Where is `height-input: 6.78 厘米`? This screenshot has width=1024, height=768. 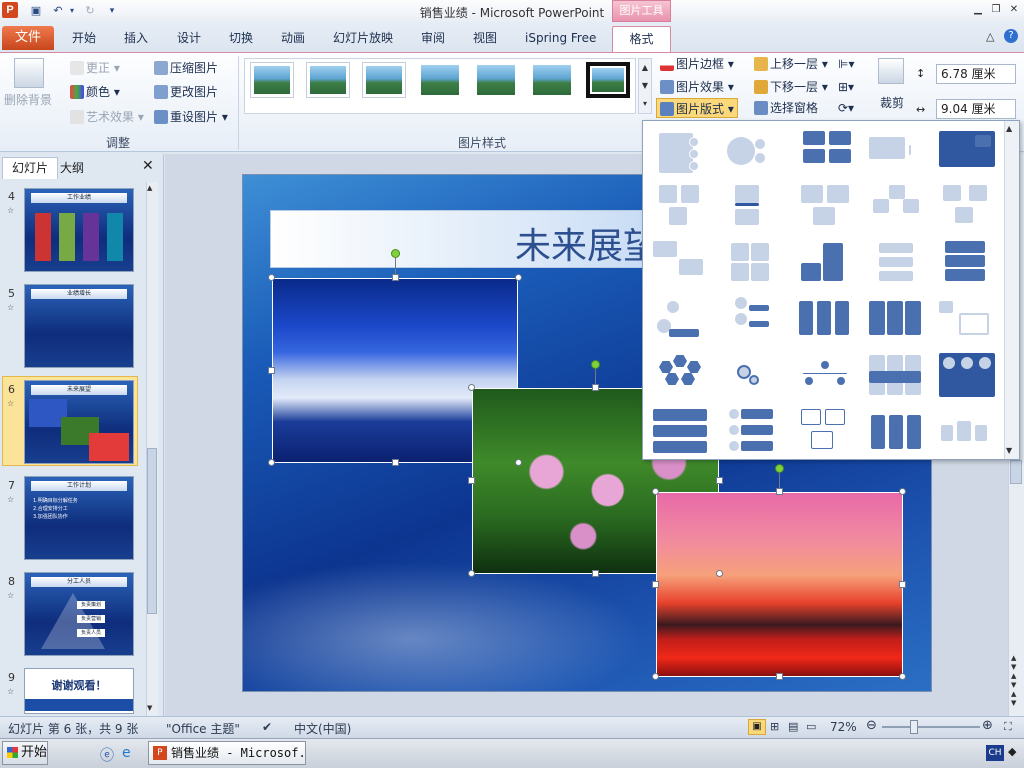
height-input: 6.78 厘米 is located at coordinates (976, 74).